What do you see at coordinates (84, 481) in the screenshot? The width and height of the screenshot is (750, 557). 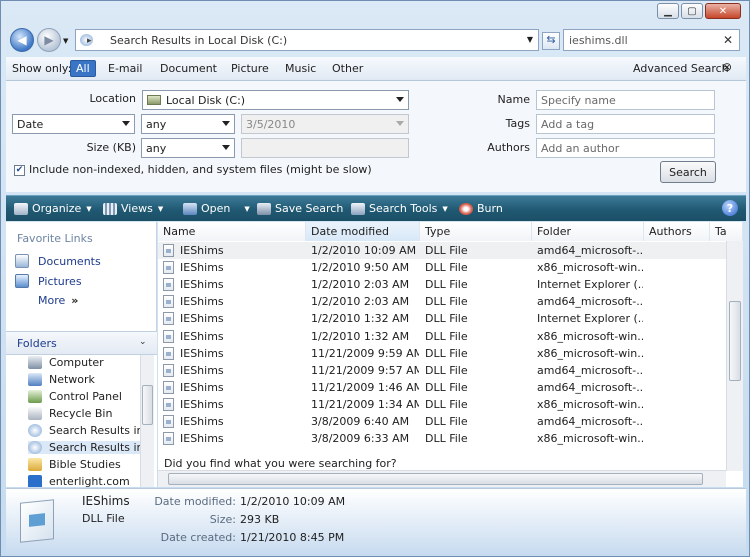 I see `tree-item-enterlight: enterlight.com` at bounding box center [84, 481].